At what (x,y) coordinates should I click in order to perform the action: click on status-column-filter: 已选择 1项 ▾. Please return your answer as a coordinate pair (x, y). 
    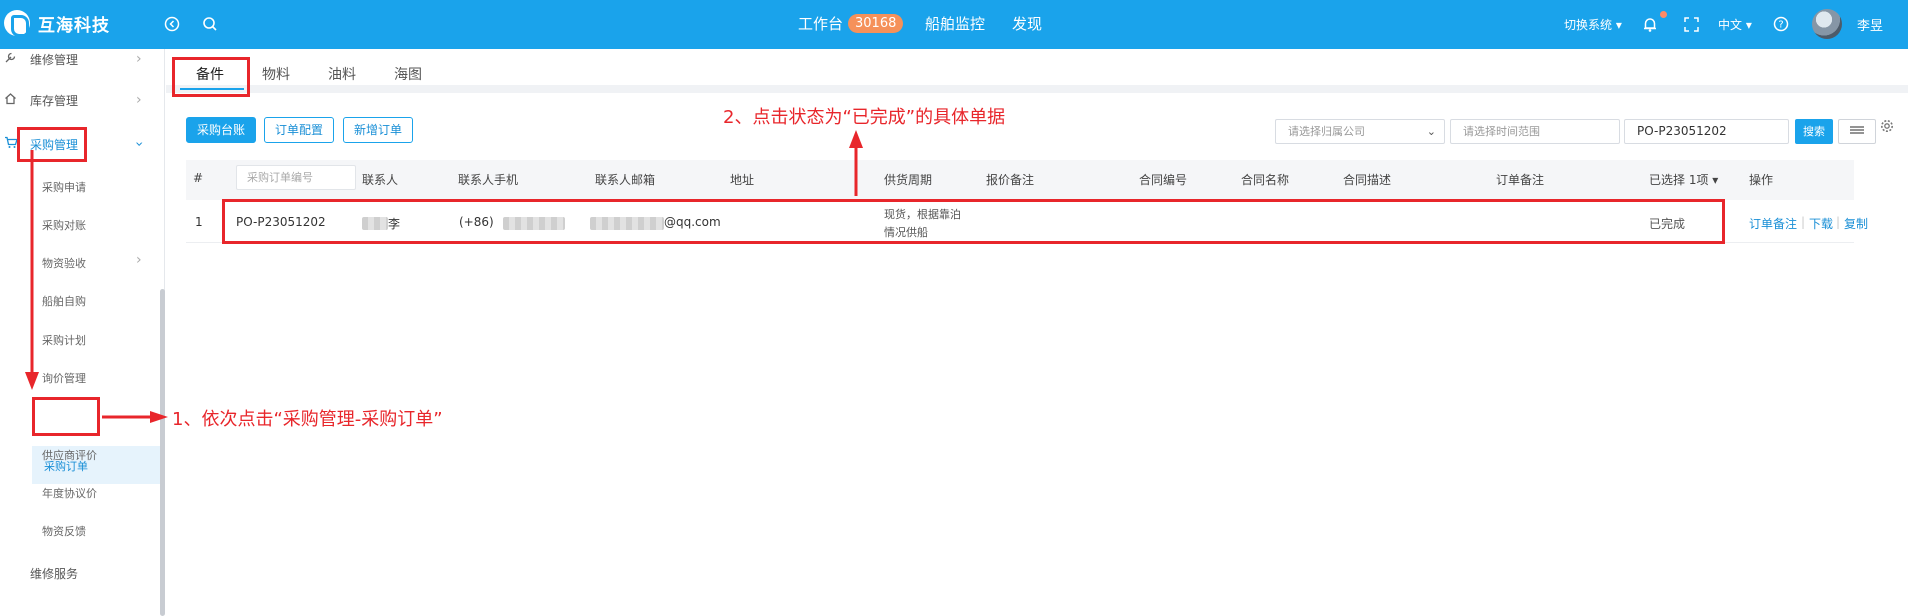
    Looking at the image, I should click on (1683, 179).